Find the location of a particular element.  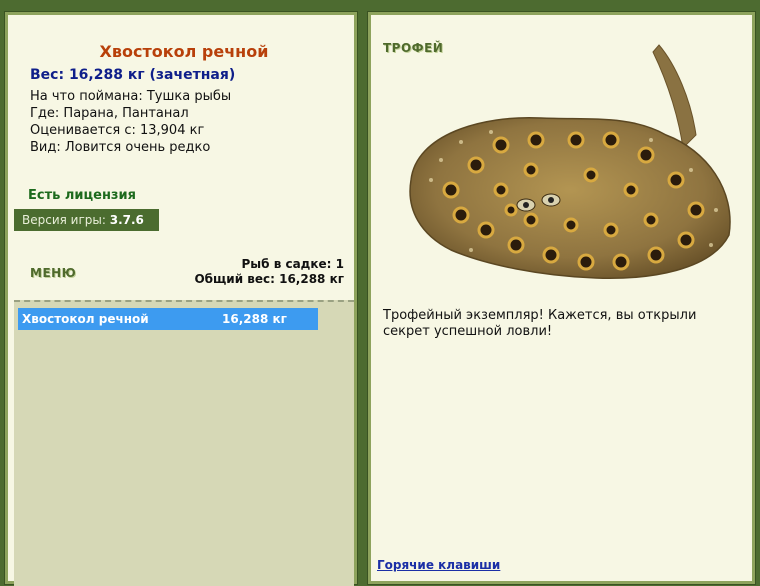

bait-info: На что поймана: Тушка рыбы is located at coordinates (131, 96).